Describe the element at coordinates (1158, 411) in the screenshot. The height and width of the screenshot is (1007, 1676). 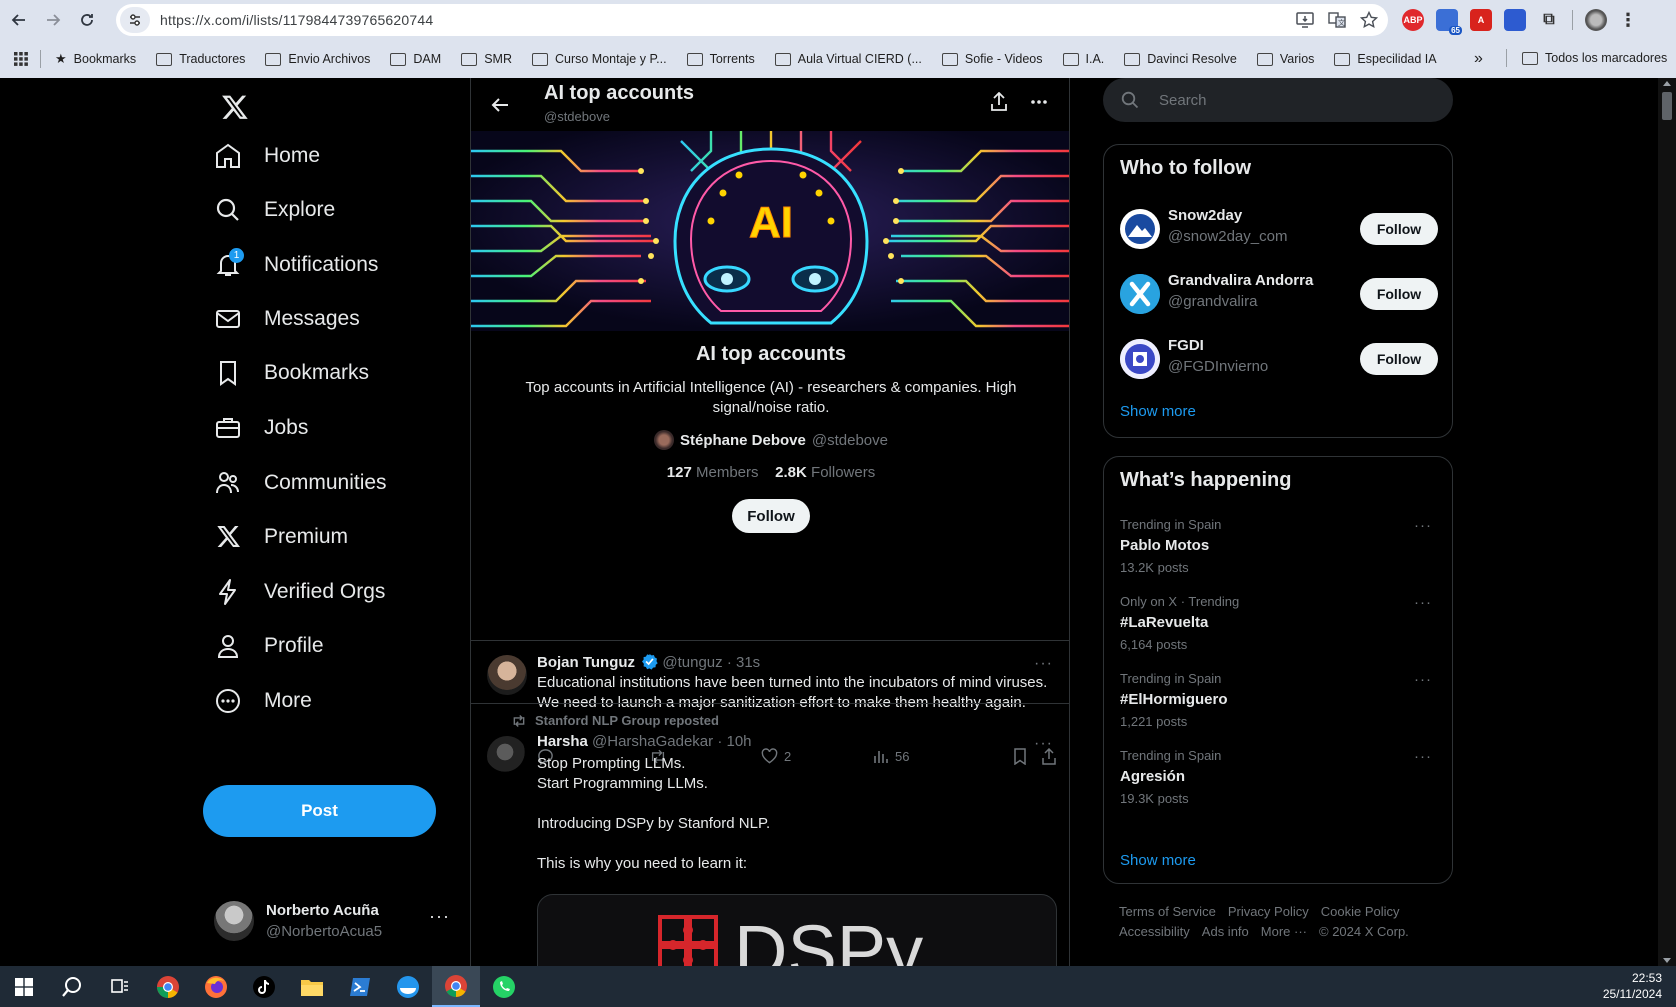
I see `show-more-link: Show more` at that location.